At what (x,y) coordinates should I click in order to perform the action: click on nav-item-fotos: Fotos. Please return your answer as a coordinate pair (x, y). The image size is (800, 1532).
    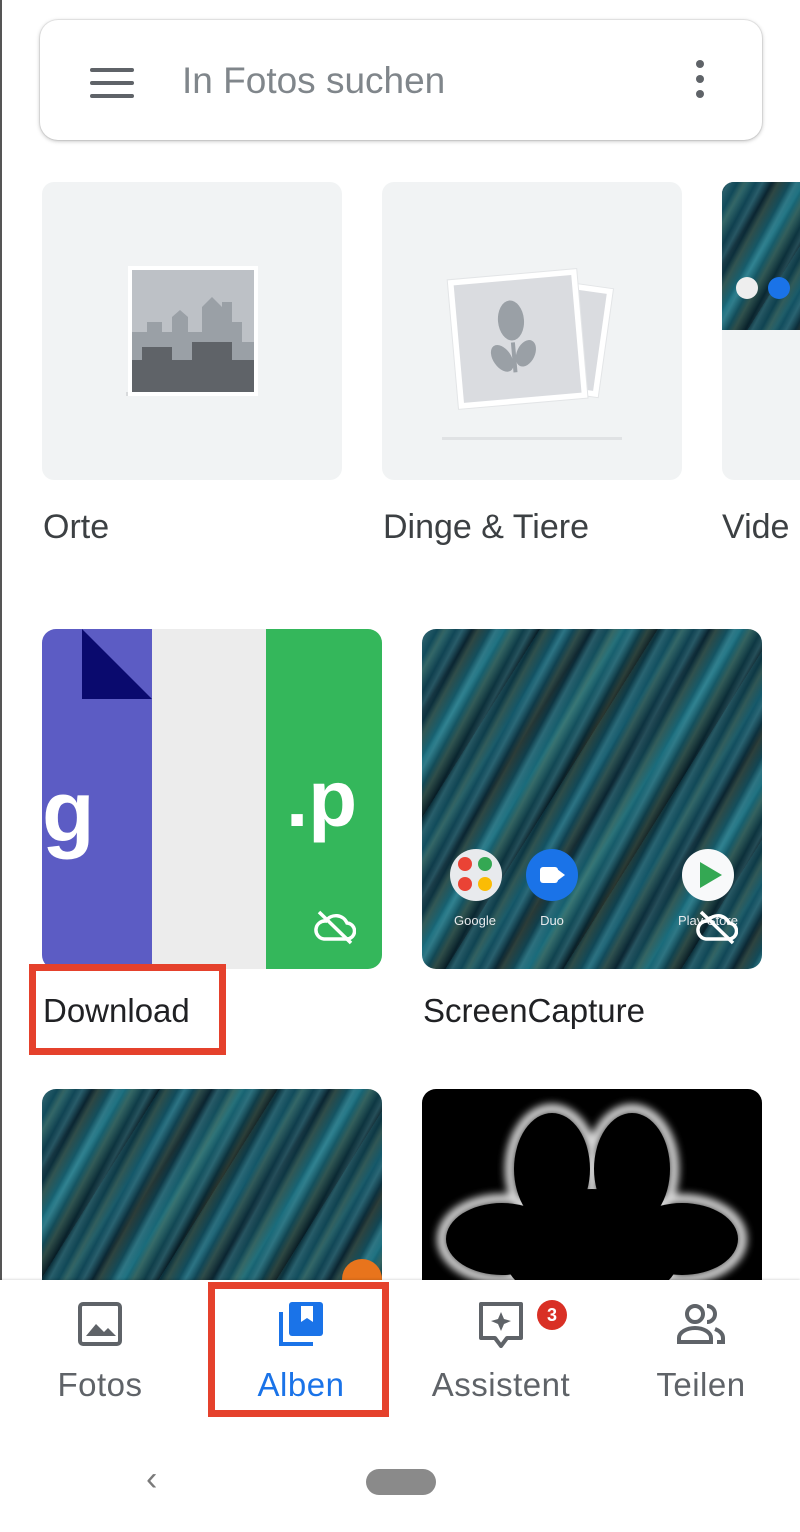
    Looking at the image, I should click on (100, 1350).